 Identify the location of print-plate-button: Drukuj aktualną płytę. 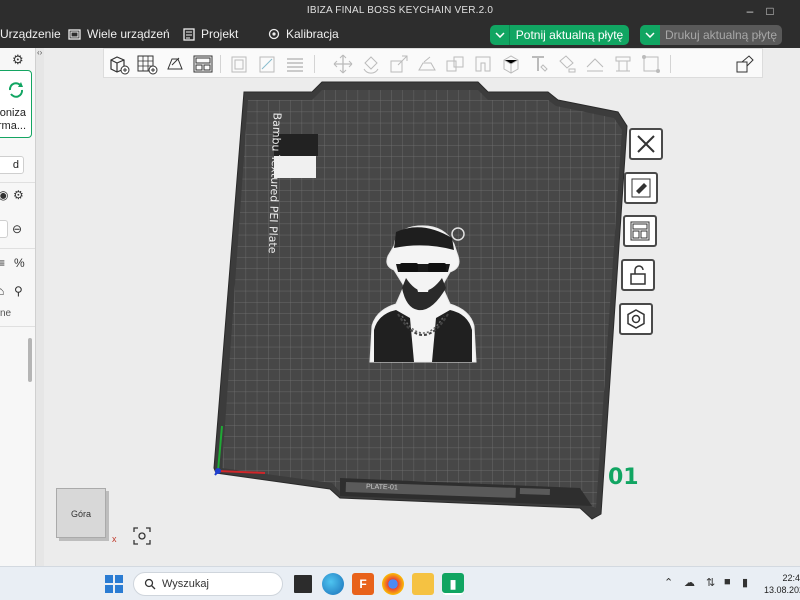
(711, 35).